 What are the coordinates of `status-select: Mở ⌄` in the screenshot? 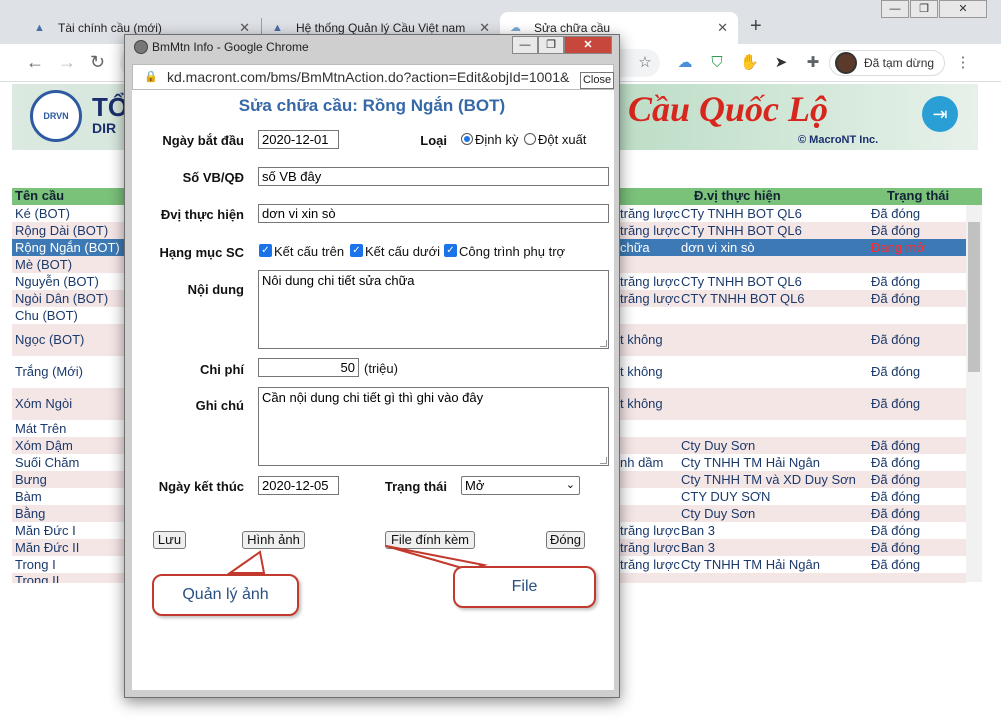 It's located at (520, 485).